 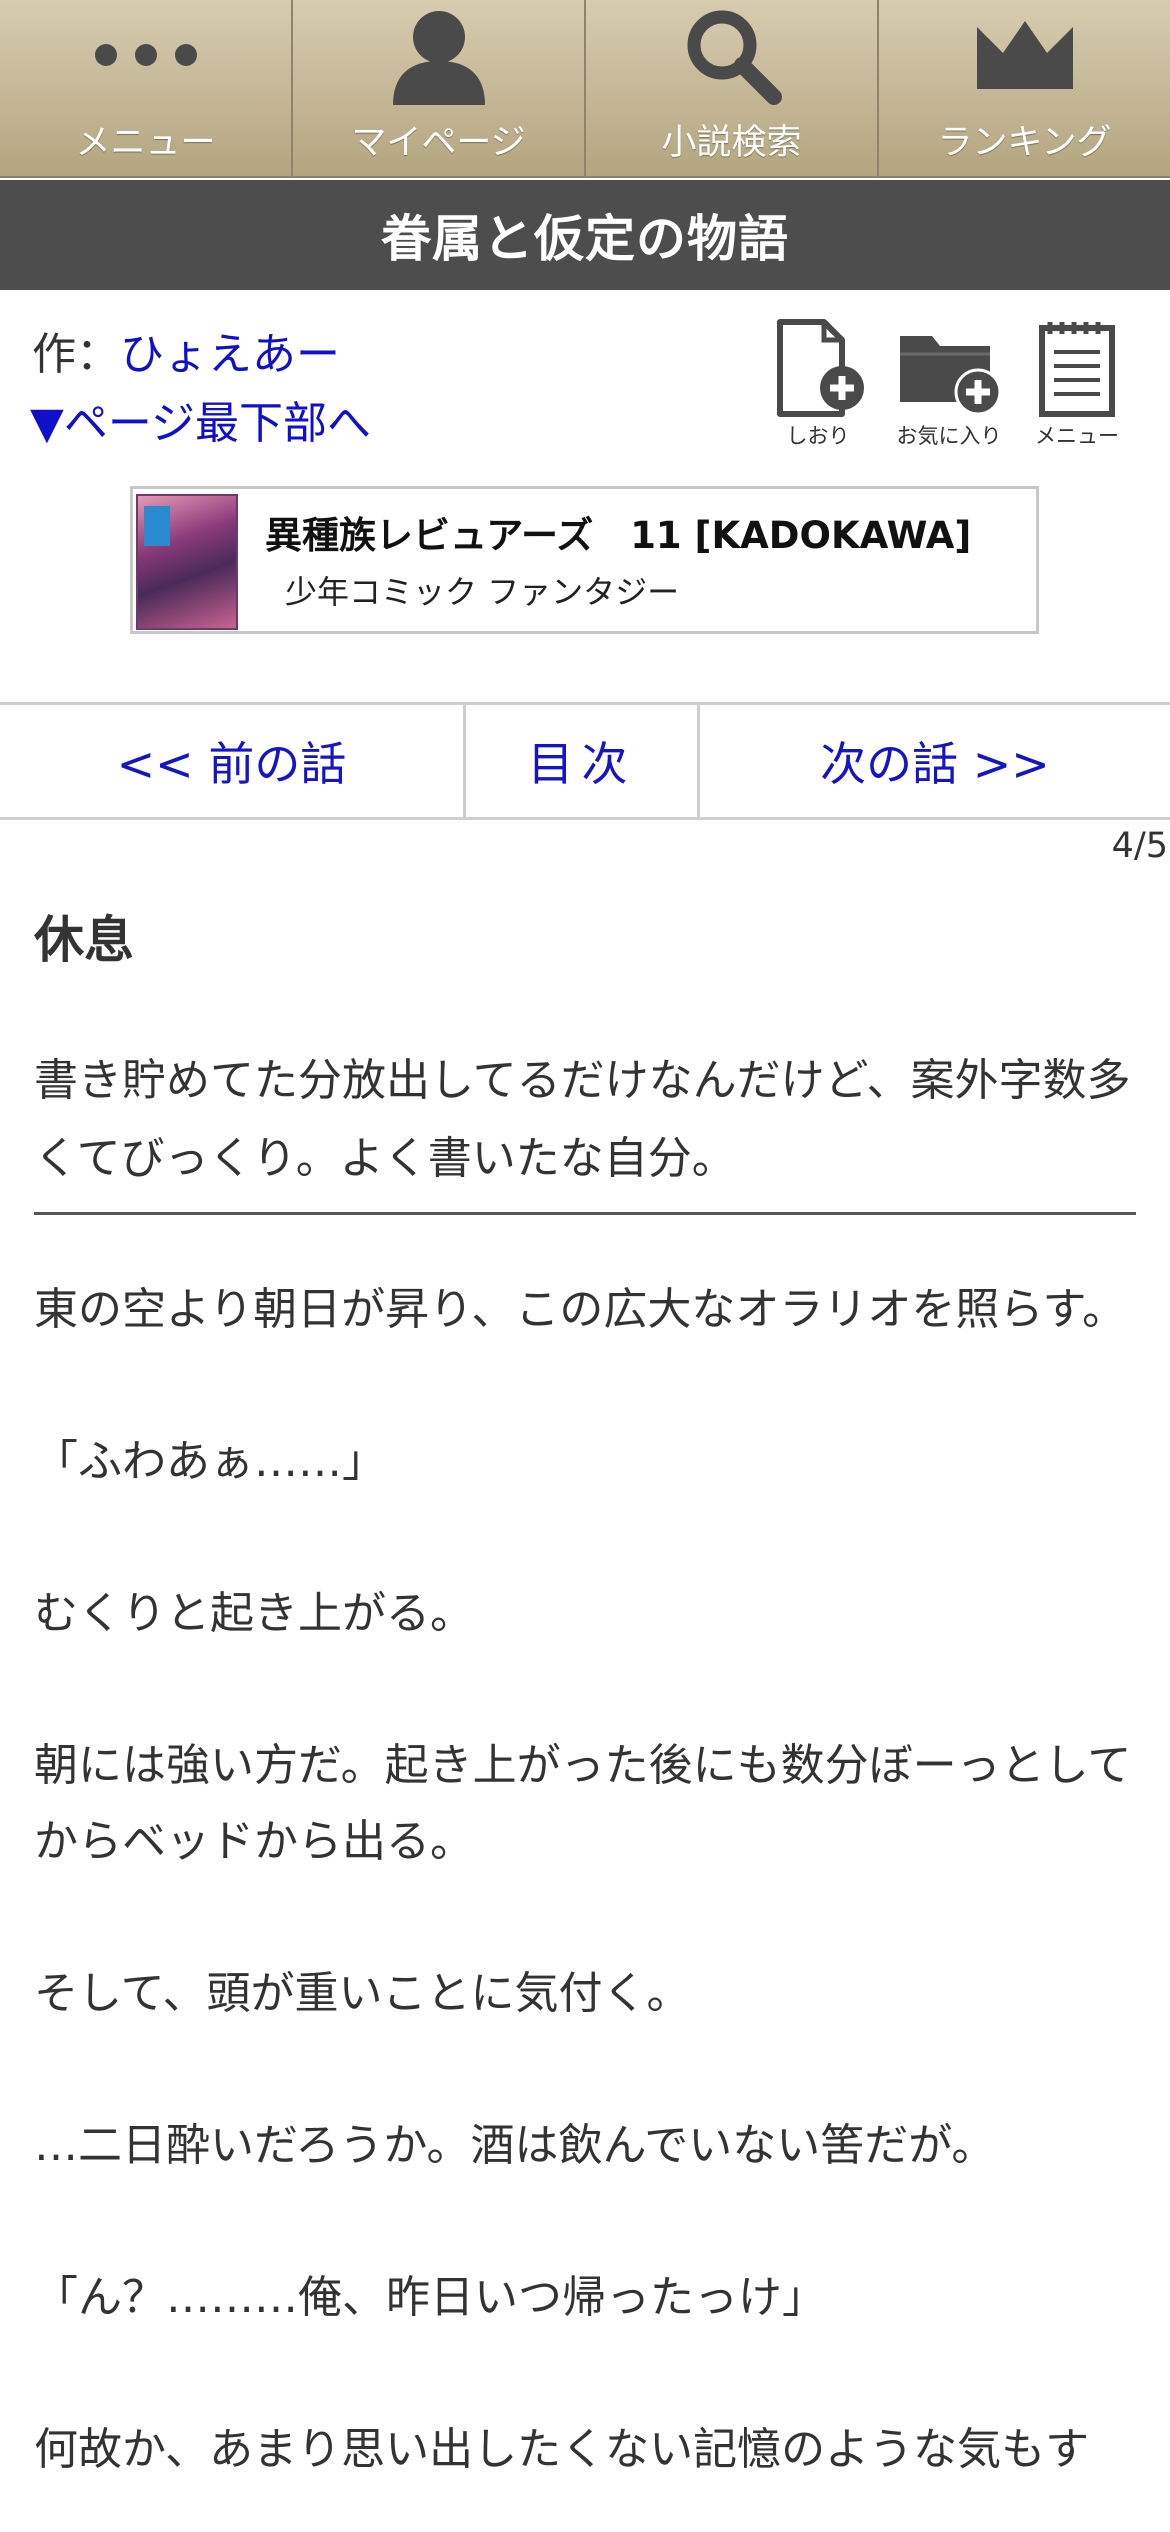 What do you see at coordinates (935, 761) in the screenshot?
I see `next-chapter-link: 次の話 >>` at bounding box center [935, 761].